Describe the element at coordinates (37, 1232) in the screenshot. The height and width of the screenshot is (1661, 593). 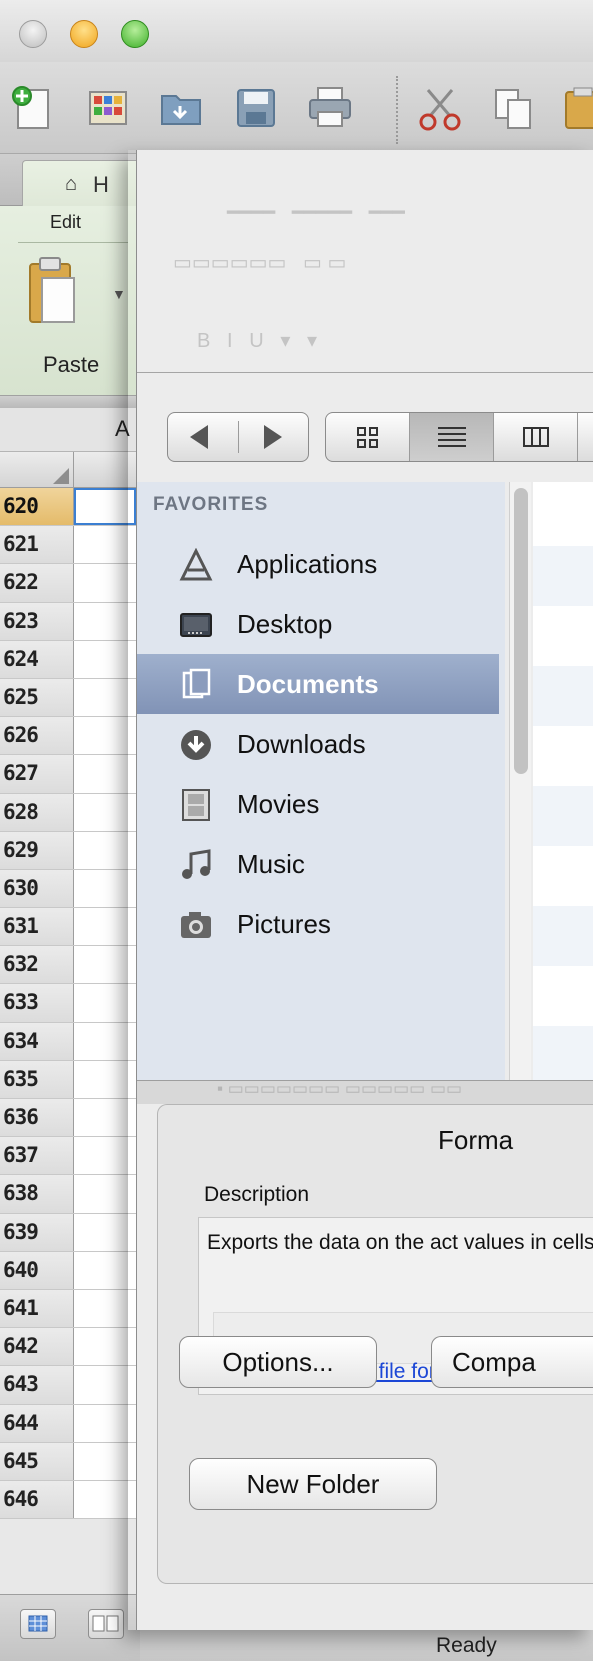
I see `row-header: 639` at that location.